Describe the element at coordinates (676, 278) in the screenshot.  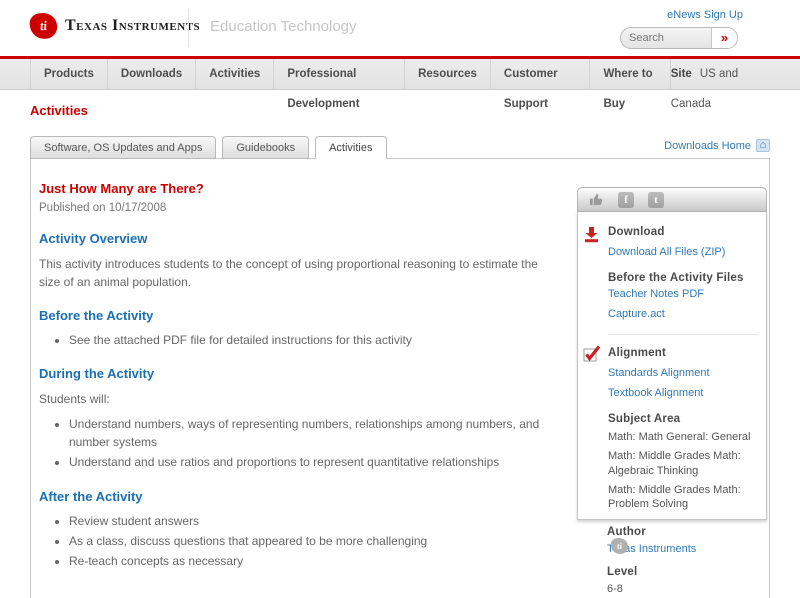
I see `activity-files-heading: Before the Activity Files` at that location.